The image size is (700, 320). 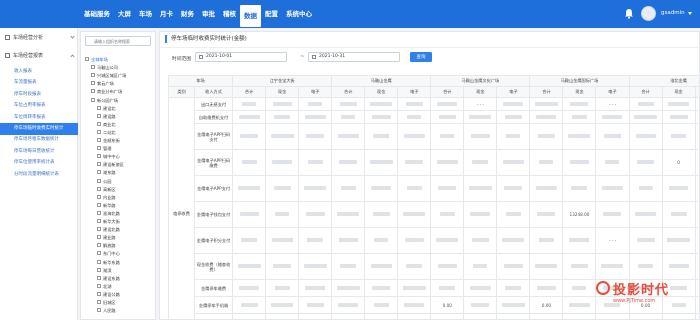 I want to click on calendar-icon, so click(x=201, y=57).